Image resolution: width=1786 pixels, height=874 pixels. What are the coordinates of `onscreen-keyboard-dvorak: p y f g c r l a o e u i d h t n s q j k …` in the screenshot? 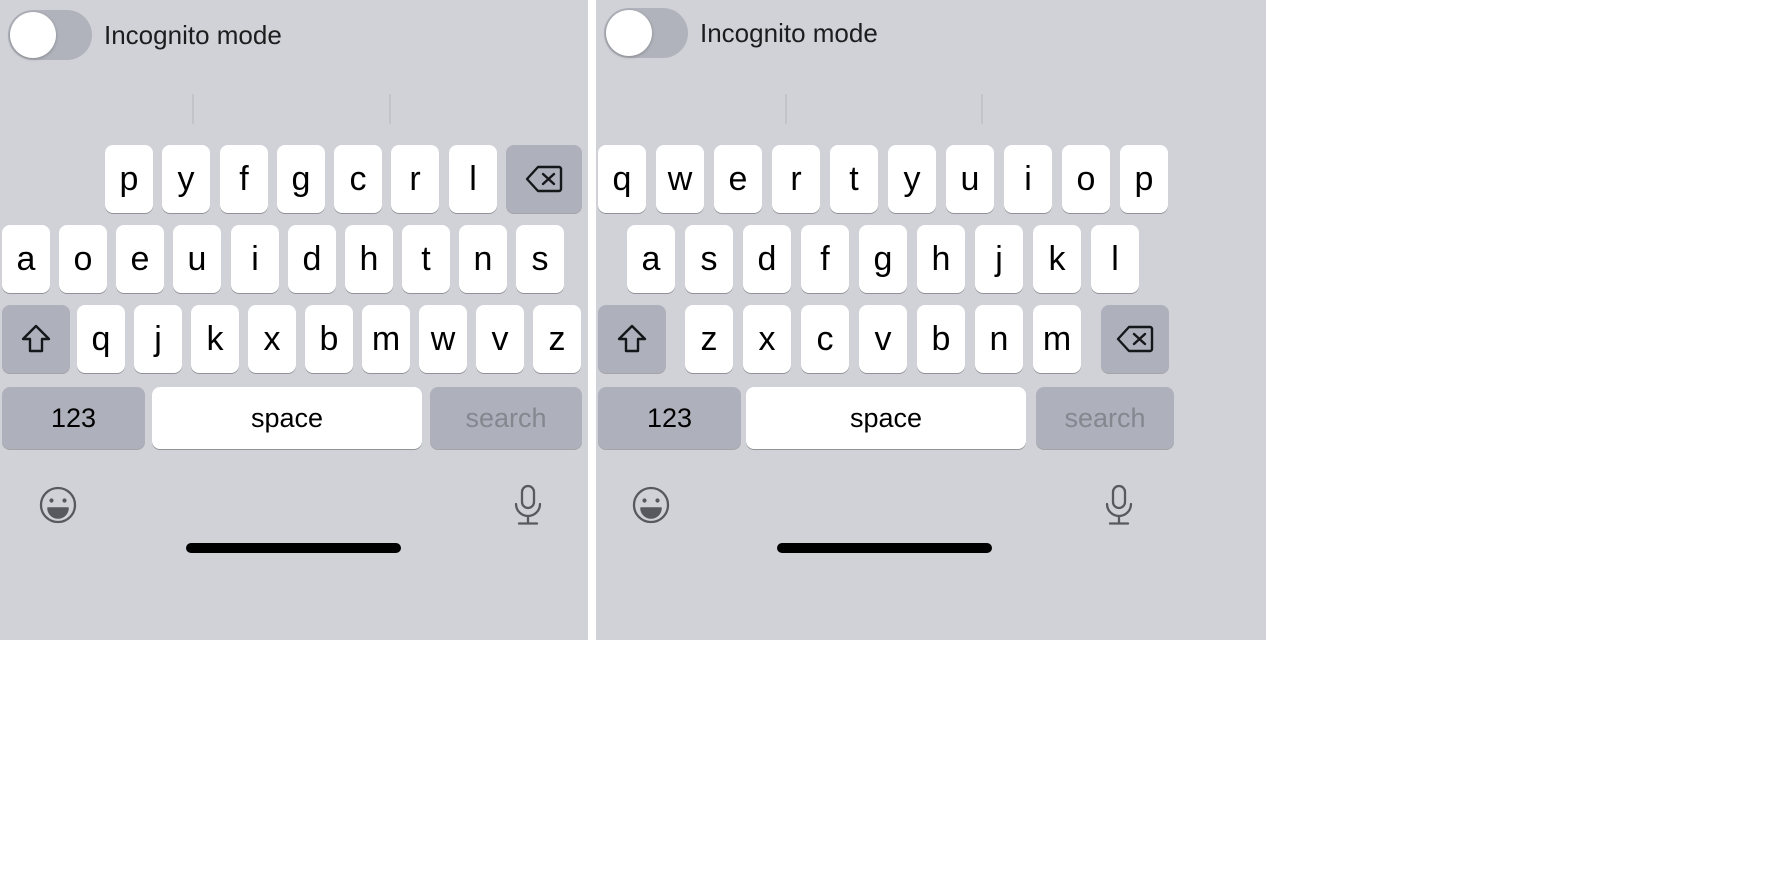 It's located at (294, 297).